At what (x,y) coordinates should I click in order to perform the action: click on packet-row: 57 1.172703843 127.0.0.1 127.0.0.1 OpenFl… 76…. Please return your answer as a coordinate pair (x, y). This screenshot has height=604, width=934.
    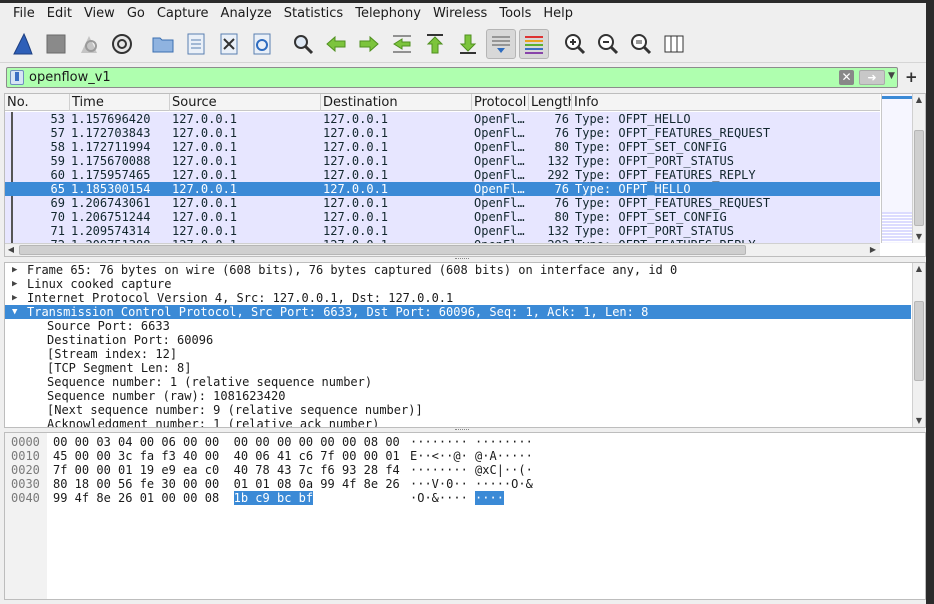
    Looking at the image, I should click on (442, 133).